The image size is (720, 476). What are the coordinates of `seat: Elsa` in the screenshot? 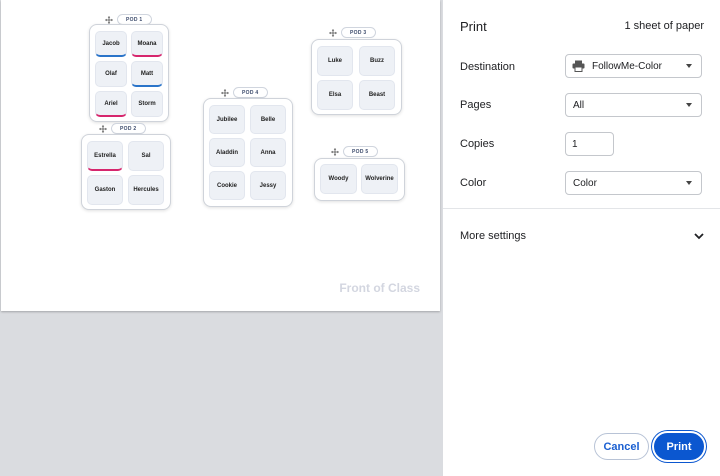 It's located at (335, 95).